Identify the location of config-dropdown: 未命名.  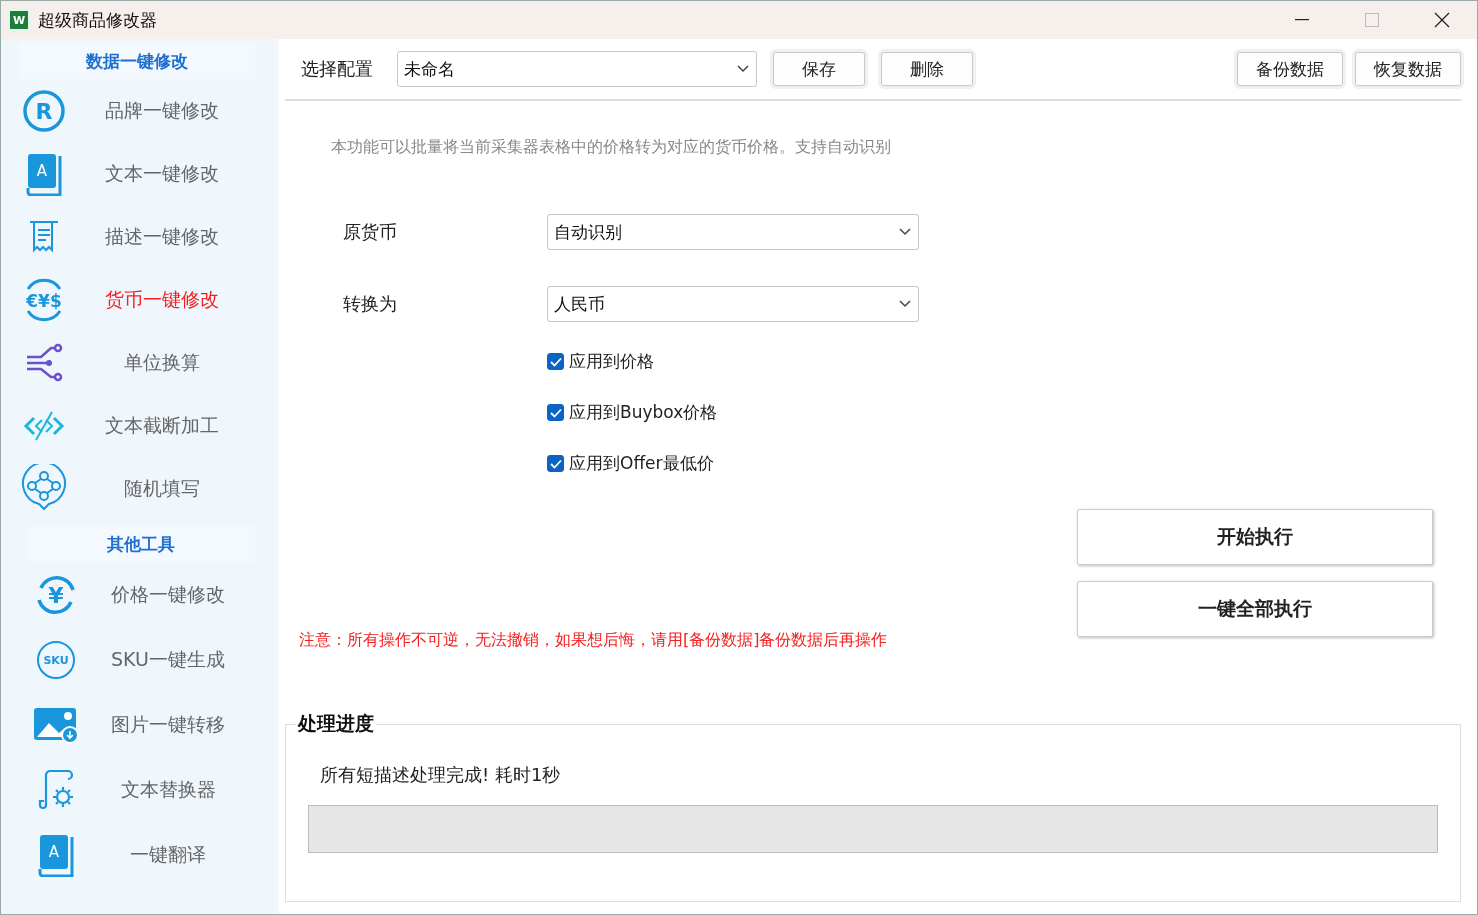
(577, 69).